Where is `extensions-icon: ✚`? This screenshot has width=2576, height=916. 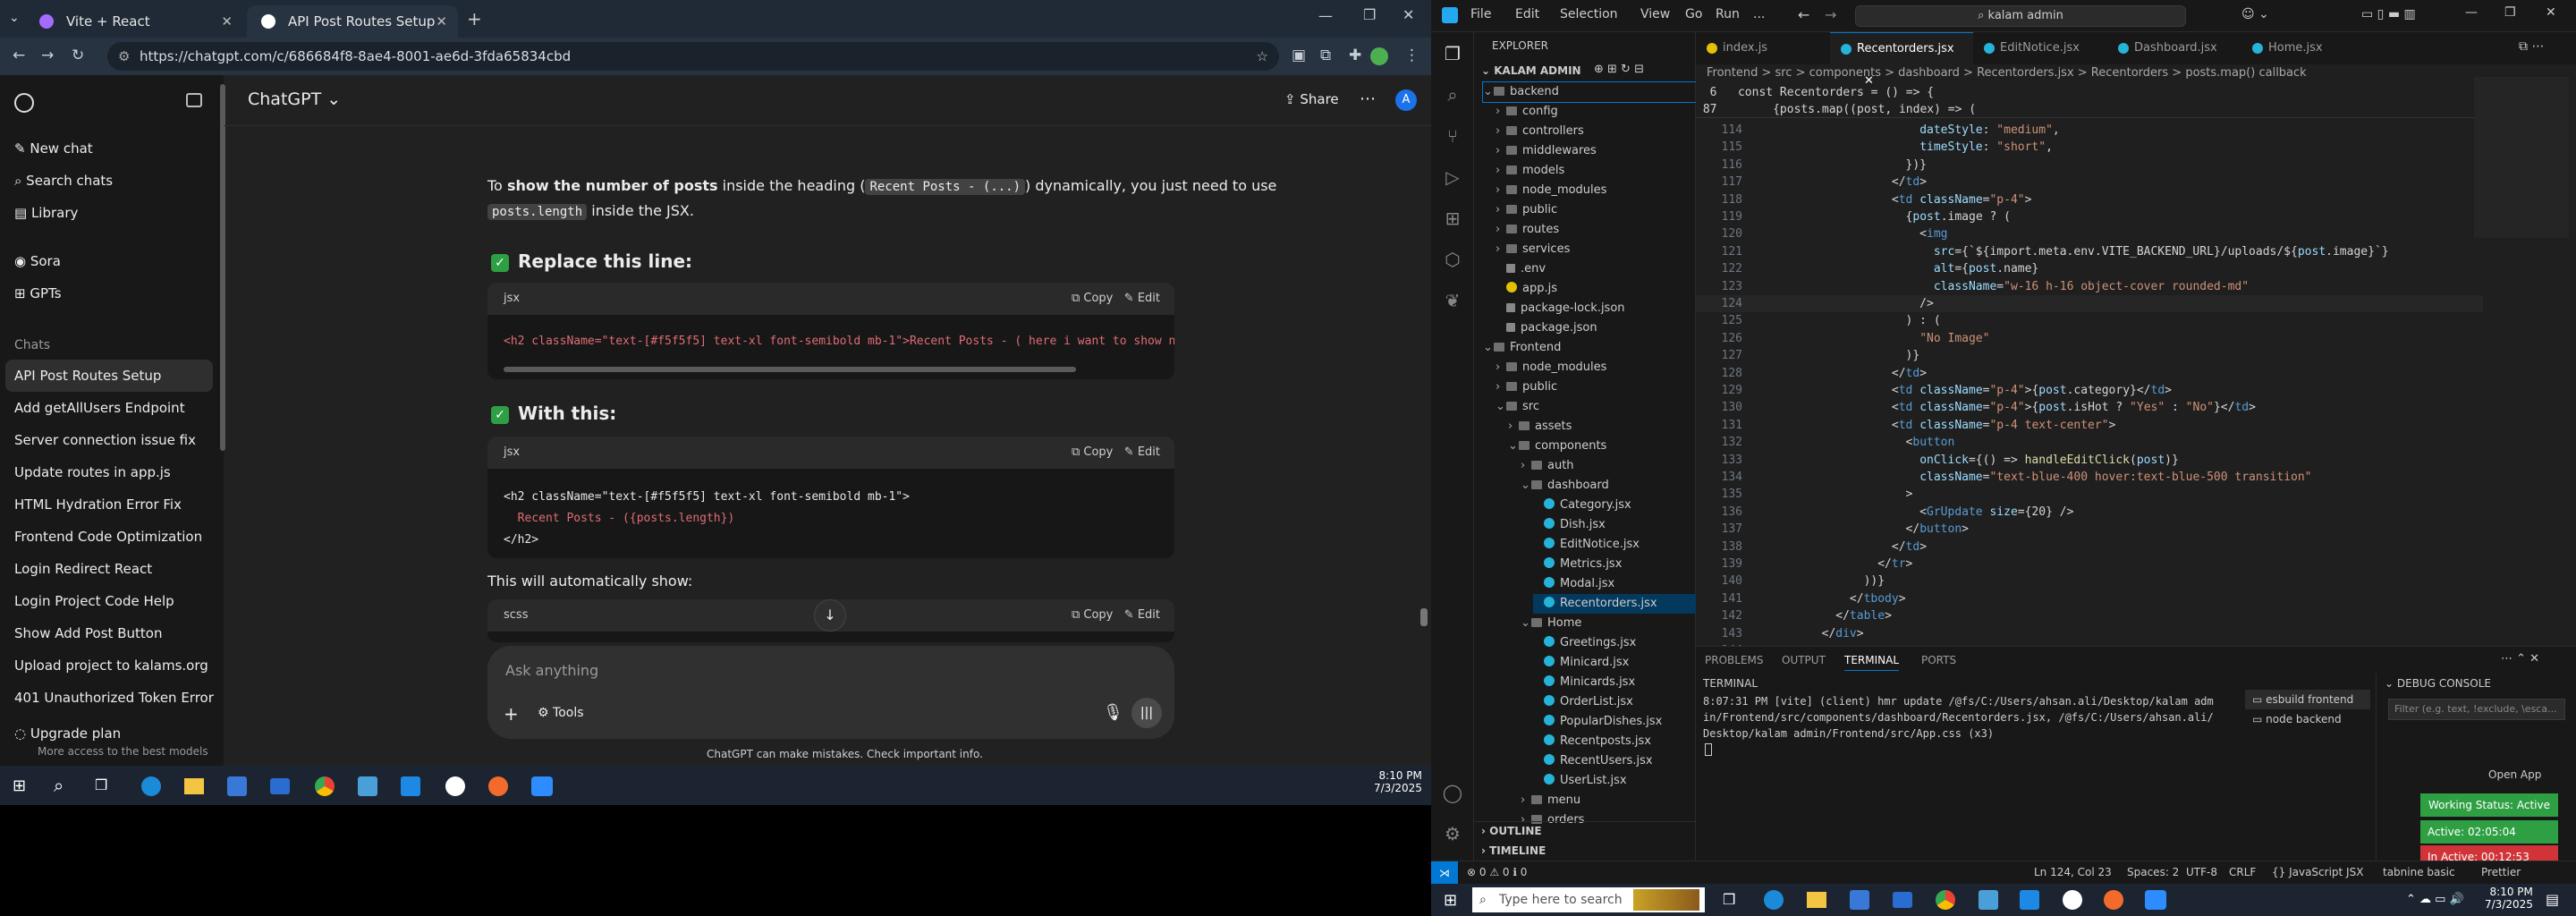 extensions-icon: ✚ is located at coordinates (1355, 55).